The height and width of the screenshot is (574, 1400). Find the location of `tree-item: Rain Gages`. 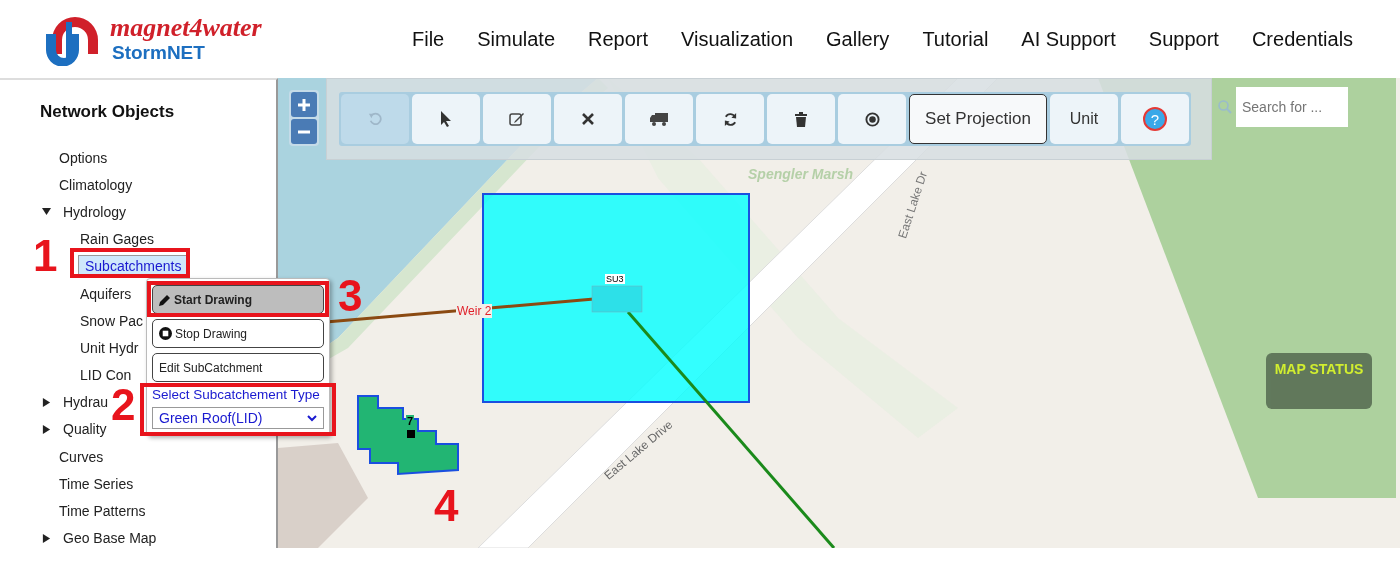

tree-item: Rain Gages is located at coordinates (117, 239).